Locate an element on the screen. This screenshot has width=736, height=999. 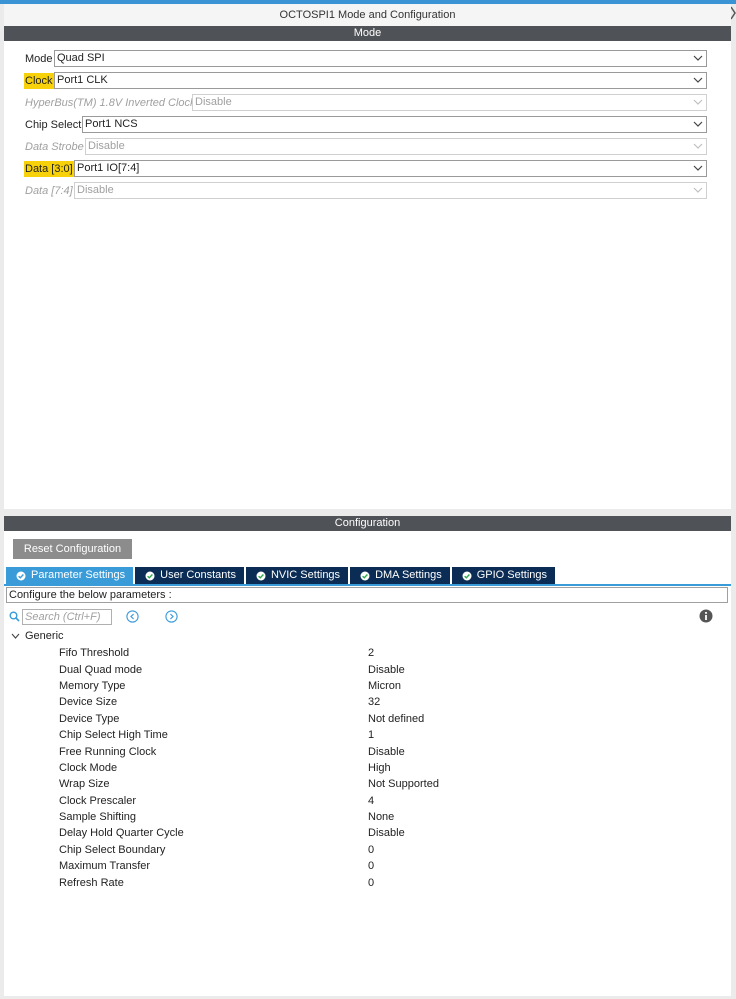
data-7-4-value: Disable is located at coordinates (95, 190).